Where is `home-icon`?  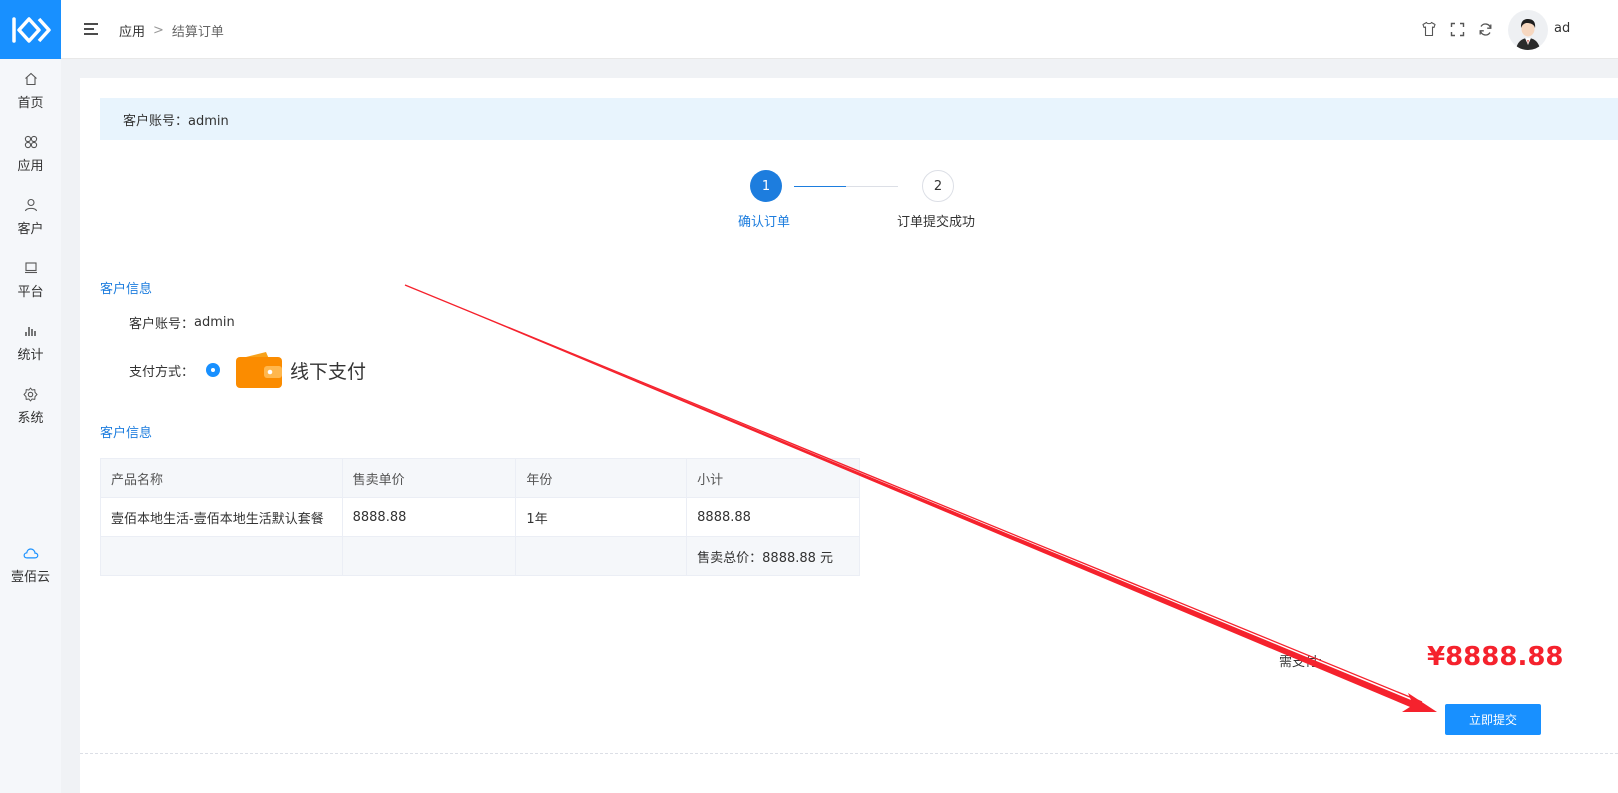
home-icon is located at coordinates (31, 79).